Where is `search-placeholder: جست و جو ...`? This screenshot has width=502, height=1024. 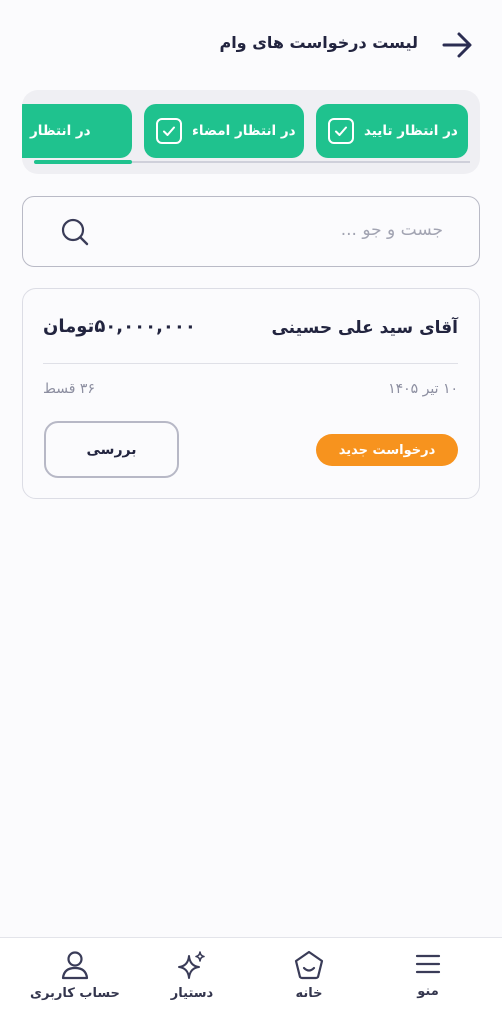
search-placeholder: جست و جو ... is located at coordinates (391, 230).